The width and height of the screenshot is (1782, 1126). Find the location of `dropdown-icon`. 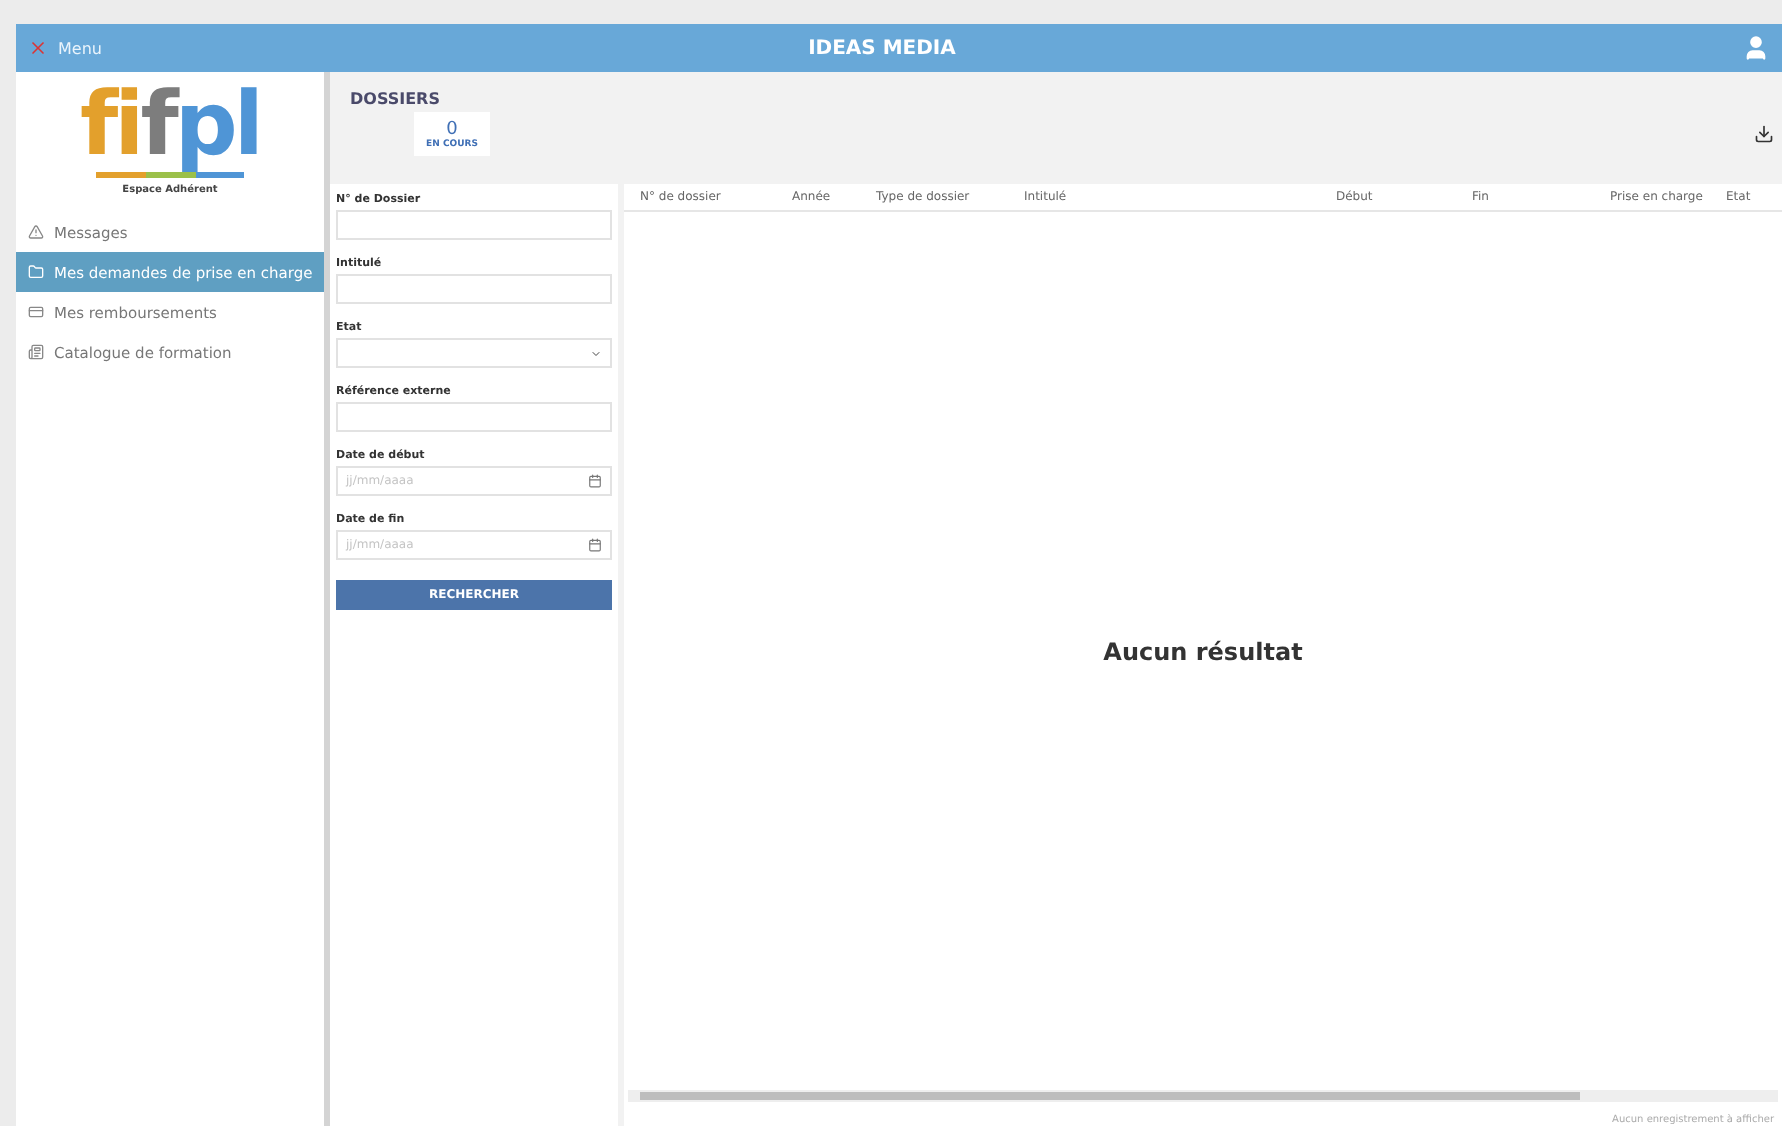

dropdown-icon is located at coordinates (596, 353).